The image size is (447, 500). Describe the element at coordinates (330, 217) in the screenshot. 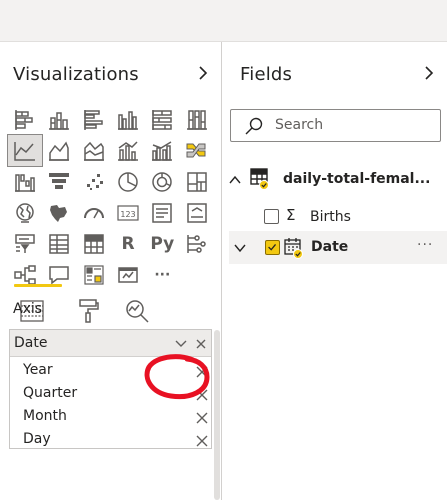

I see `field-item-label: Births` at that location.